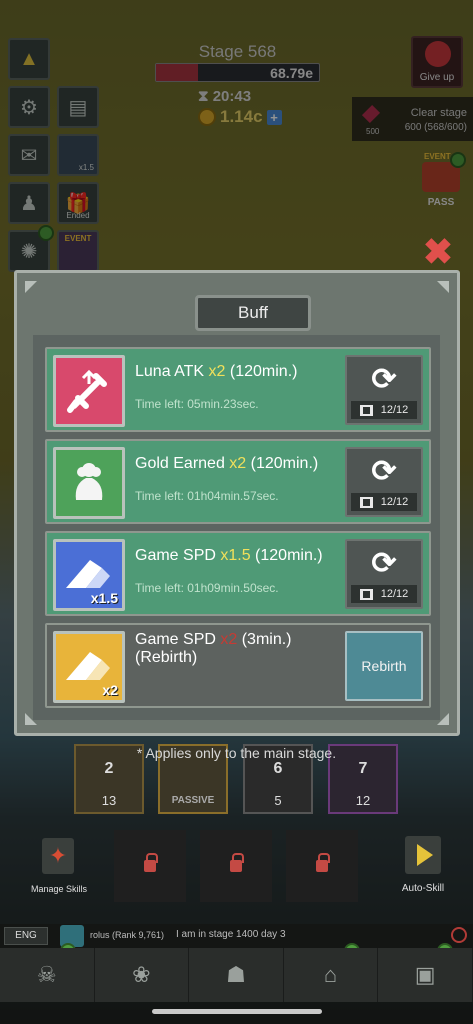 The width and height of the screenshot is (473, 1024). Describe the element at coordinates (47, 975) in the screenshot. I see `nav-skull-crossbones-icon: ☠` at that location.